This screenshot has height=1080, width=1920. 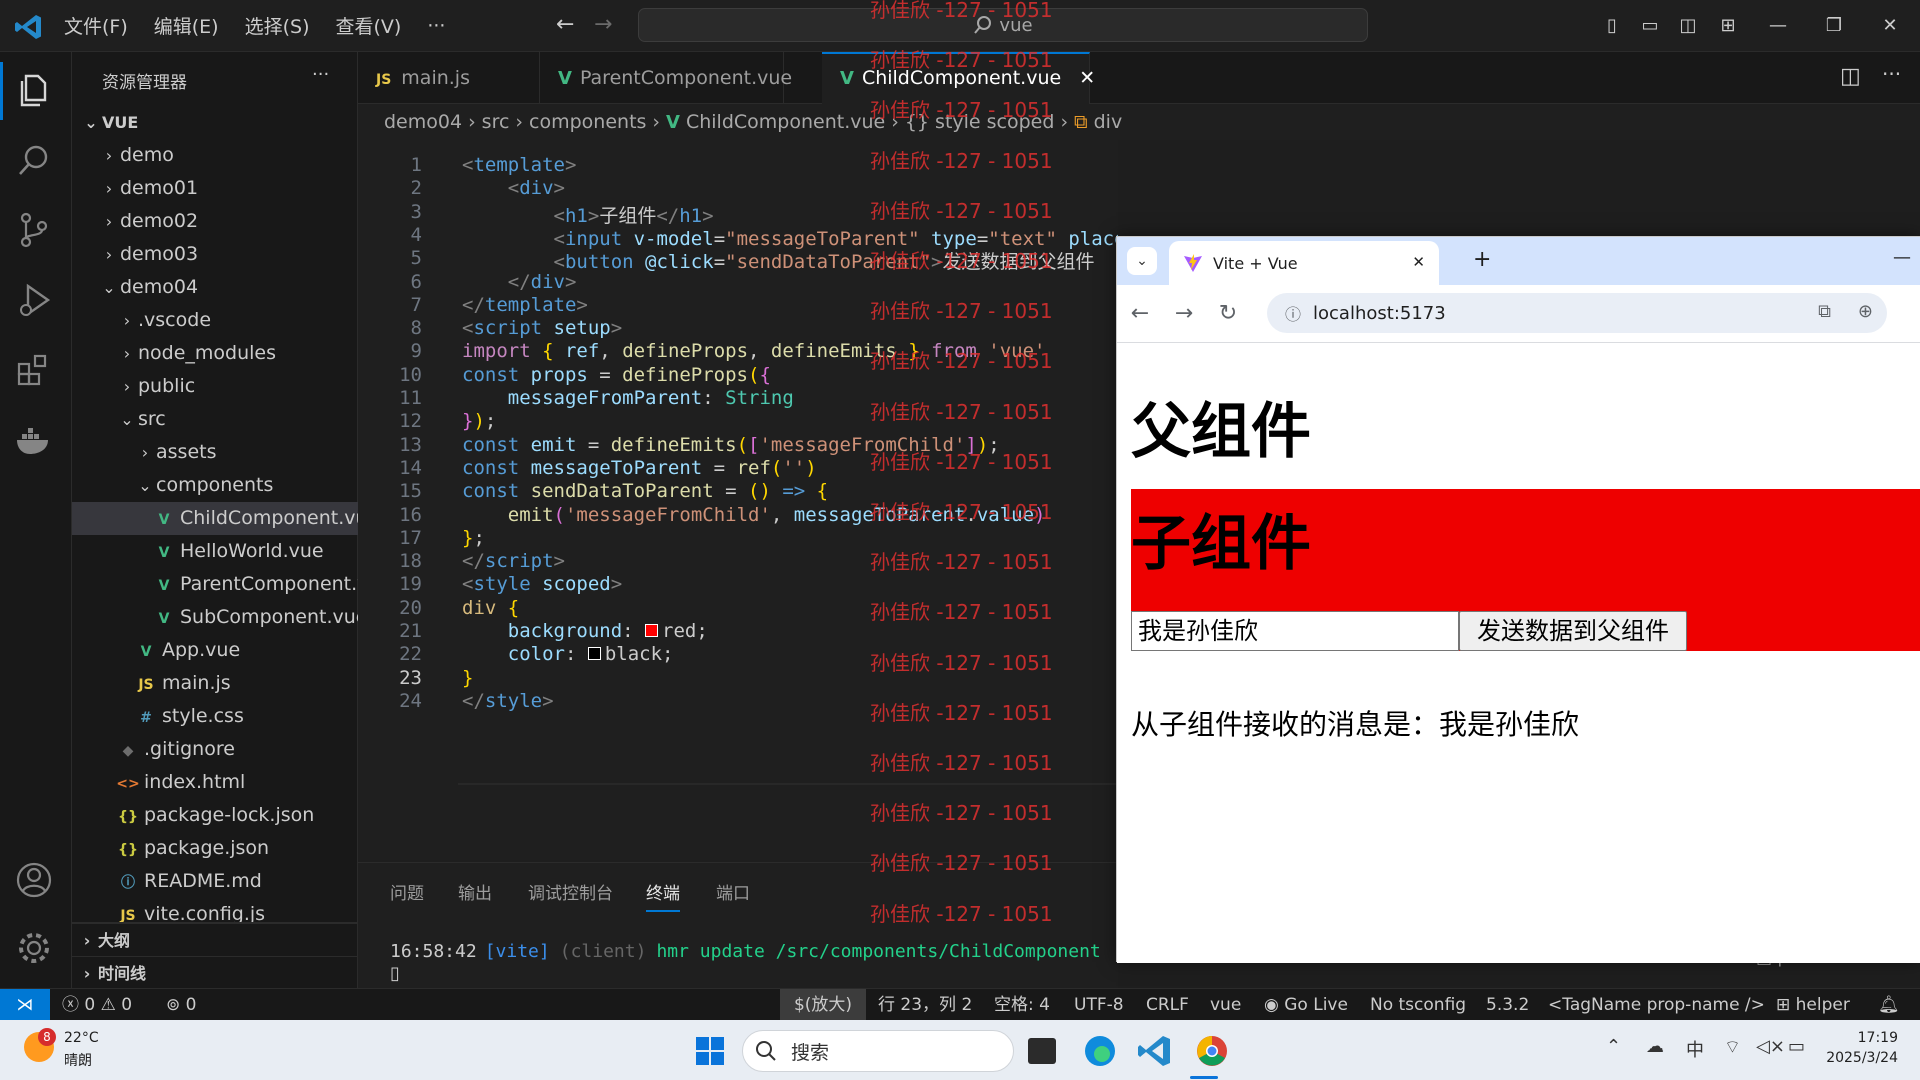 I want to click on file-tree-item: › assets, so click(x=215, y=452).